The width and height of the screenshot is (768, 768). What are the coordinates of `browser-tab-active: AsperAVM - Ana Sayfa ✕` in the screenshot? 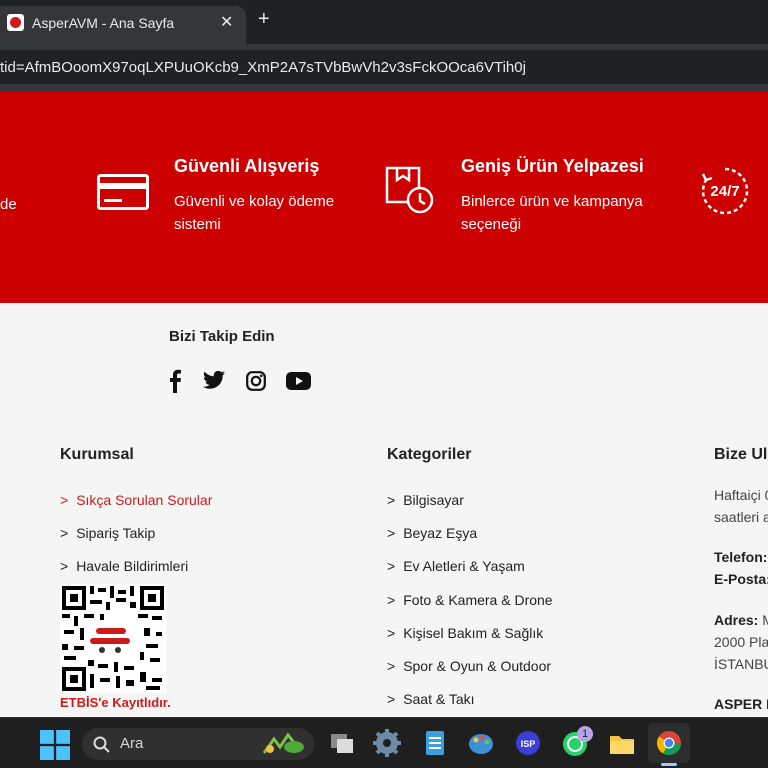 It's located at (123, 25).